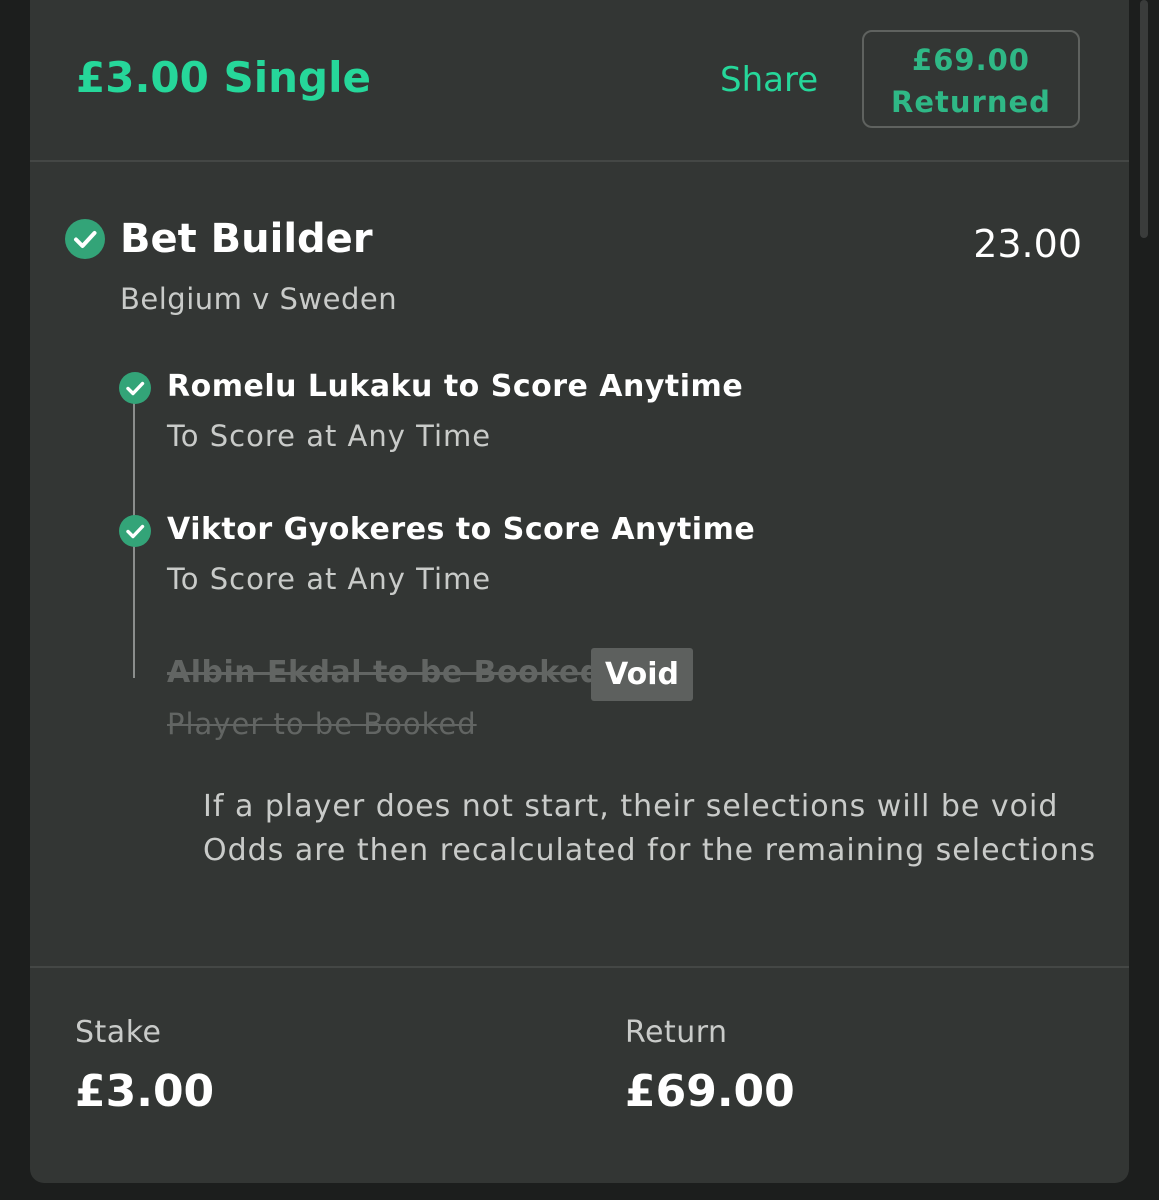  Describe the element at coordinates (259, 299) in the screenshot. I see `match-name: Belgium v Sweden` at that location.